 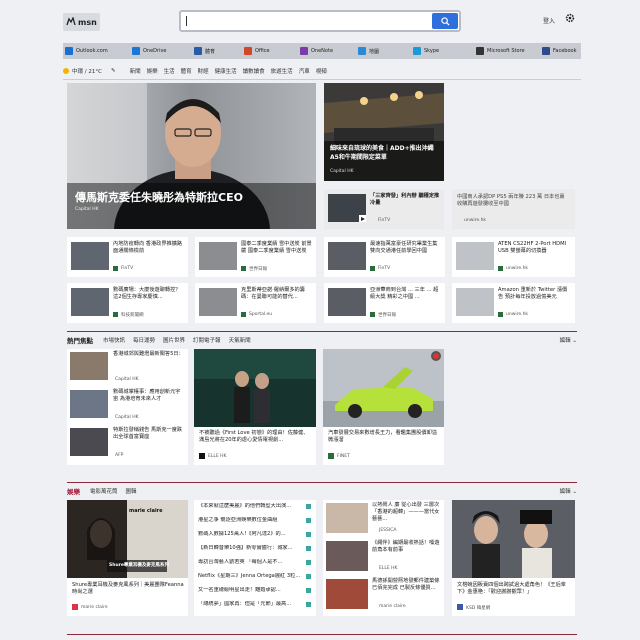 What do you see at coordinates (131, 491) in the screenshot?
I see `section-tab: 圖輯` at bounding box center [131, 491].